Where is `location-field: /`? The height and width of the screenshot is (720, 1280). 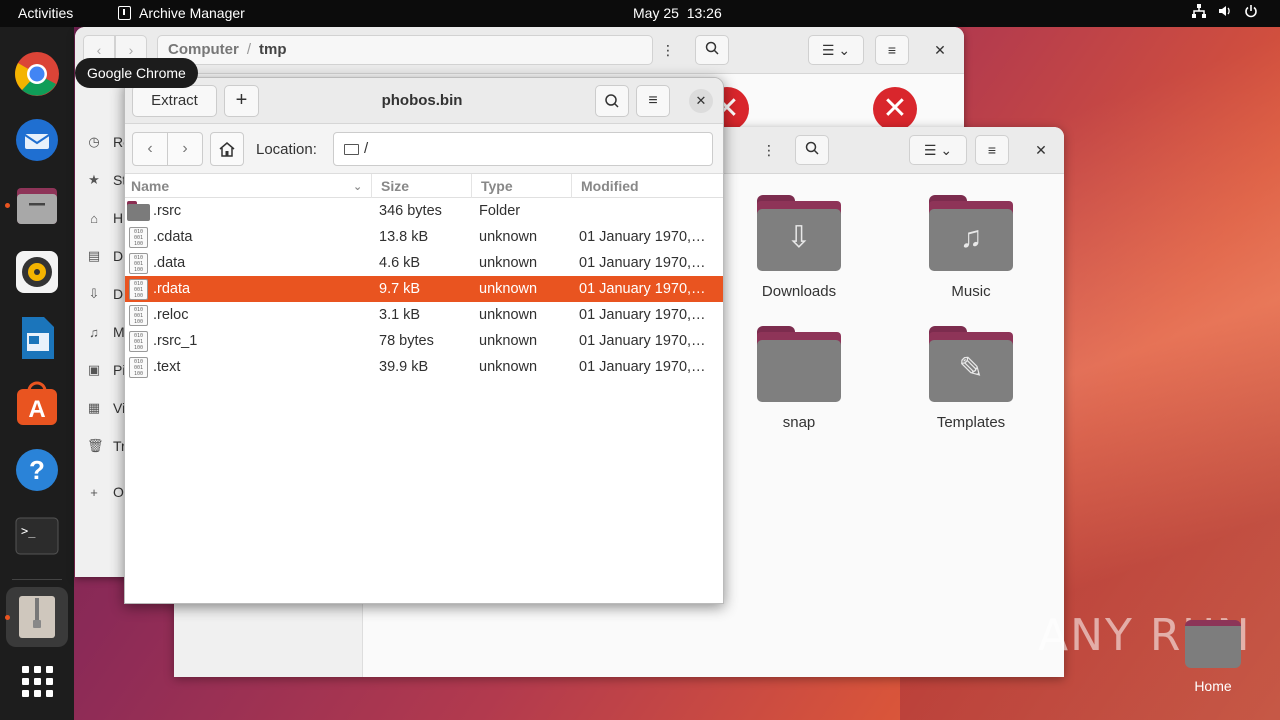
location-field: / is located at coordinates (523, 149).